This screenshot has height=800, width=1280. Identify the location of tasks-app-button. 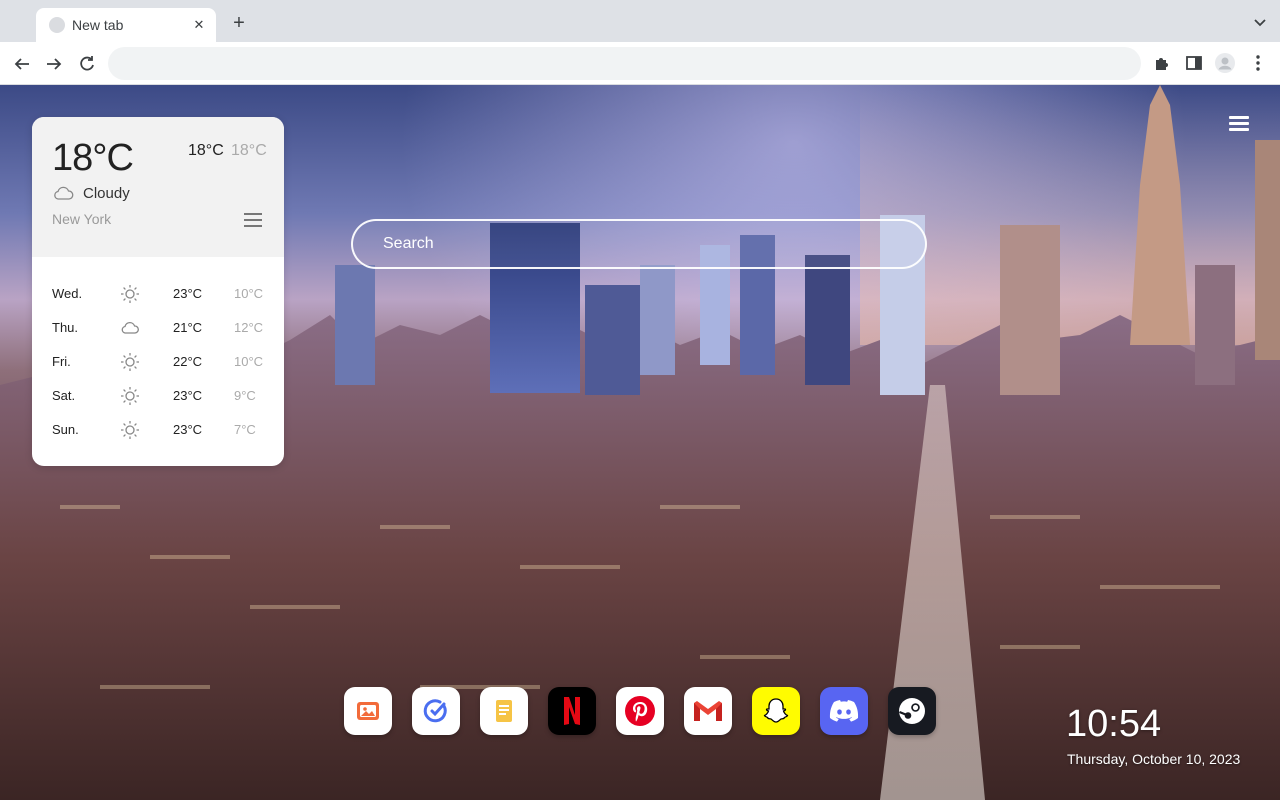
(436, 711).